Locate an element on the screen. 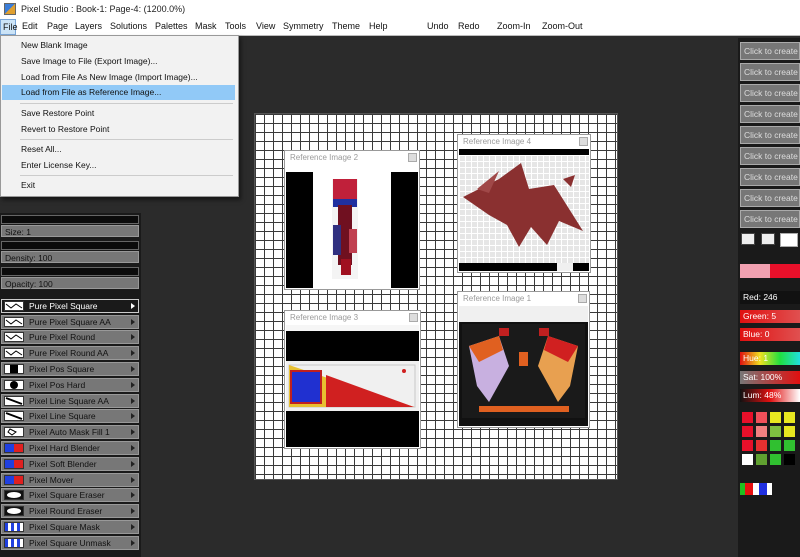 This screenshot has height=557, width=800. tool-pixel-square-unmask: Pixel Square Unmask is located at coordinates (70, 543).